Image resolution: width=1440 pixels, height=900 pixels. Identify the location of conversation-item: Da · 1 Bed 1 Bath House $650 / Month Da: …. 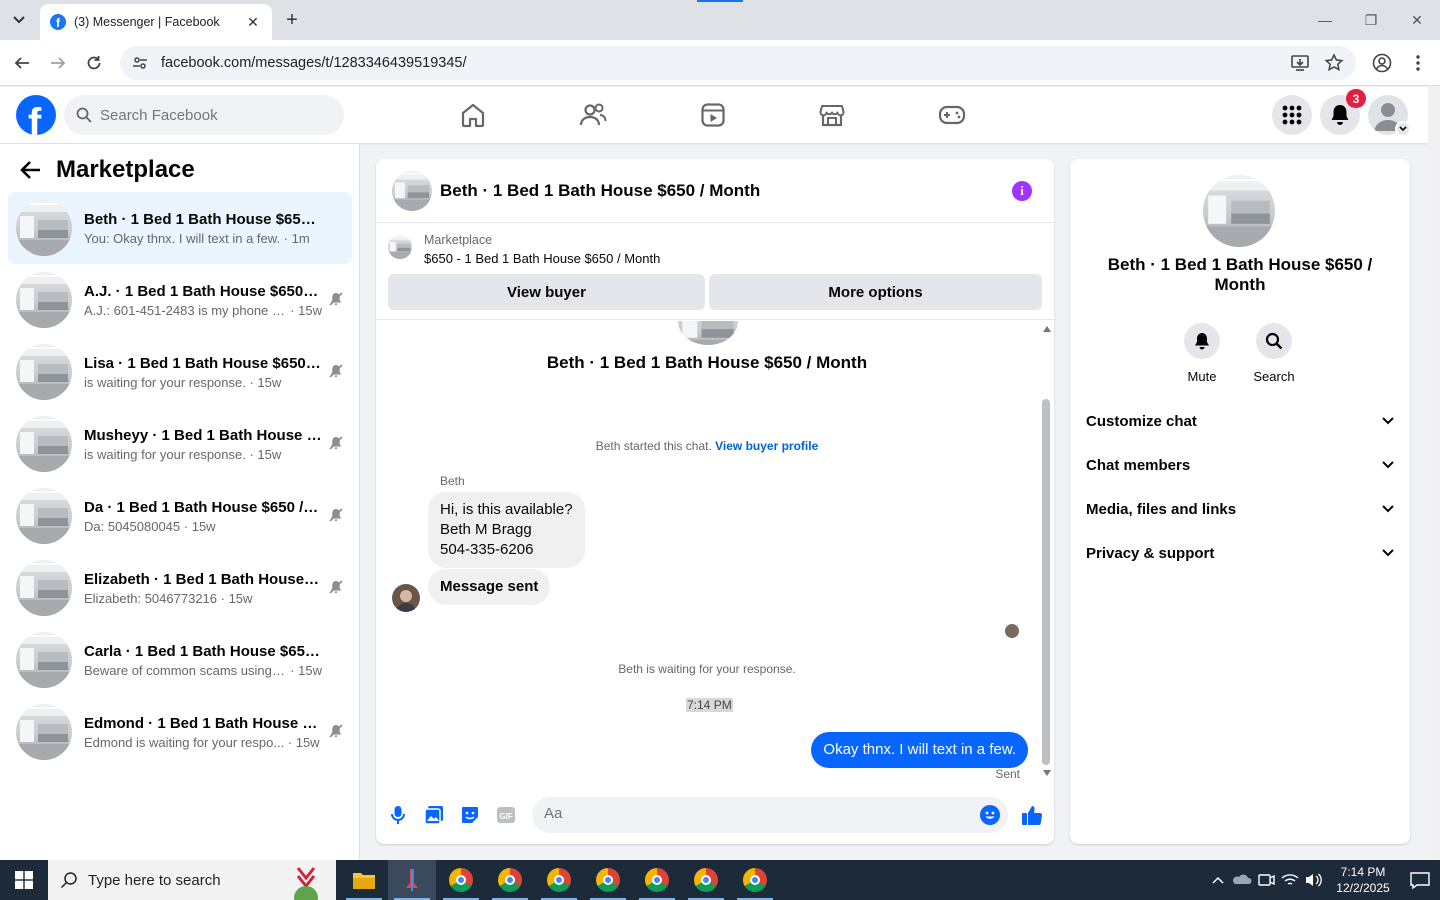
(180, 516).